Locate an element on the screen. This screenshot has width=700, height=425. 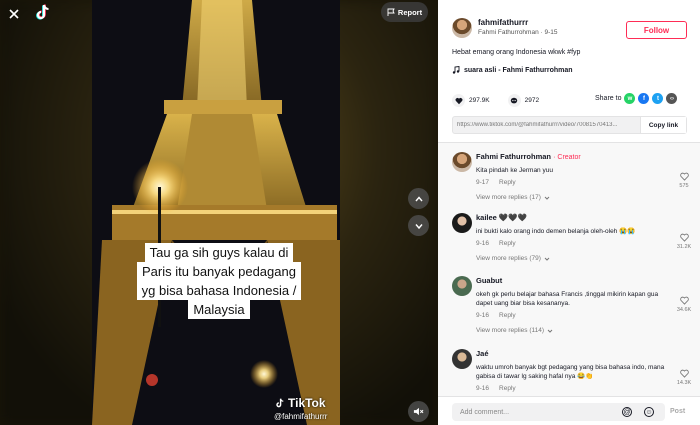
music-title: suara asli - Fahmi Fathurrohman is located at coordinates (518, 70).